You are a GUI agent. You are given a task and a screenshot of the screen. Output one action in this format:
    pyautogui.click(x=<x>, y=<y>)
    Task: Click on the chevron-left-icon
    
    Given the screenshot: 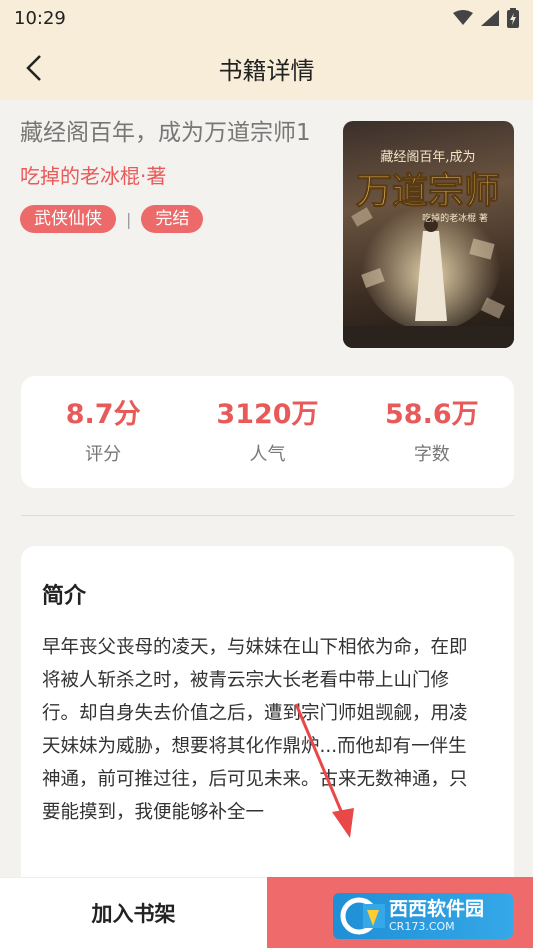 What is the action you would take?
    pyautogui.click(x=33, y=68)
    